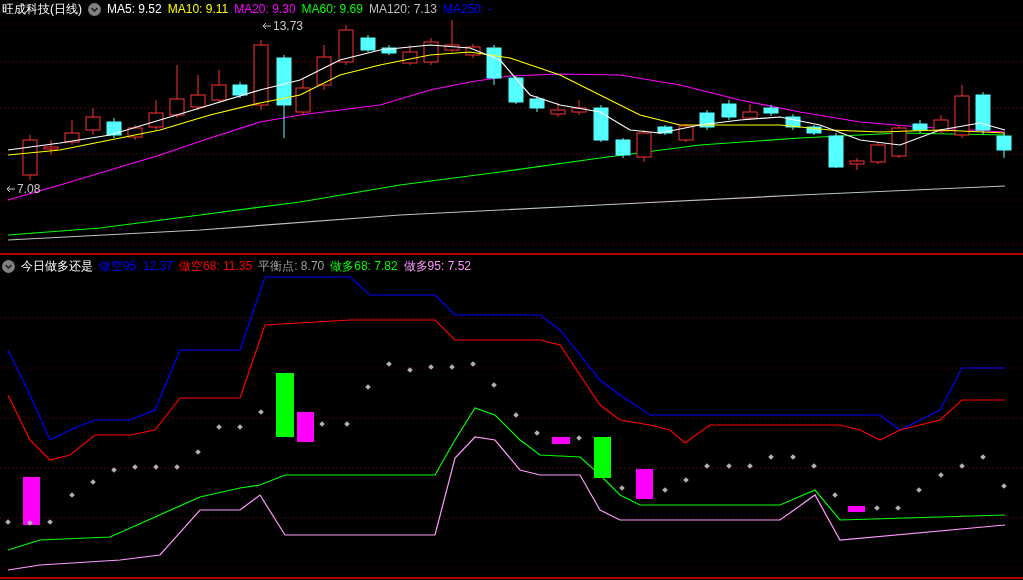 The height and width of the screenshot is (580, 1023). I want to click on indicator-value: MA5: 9.52, so click(134, 9).